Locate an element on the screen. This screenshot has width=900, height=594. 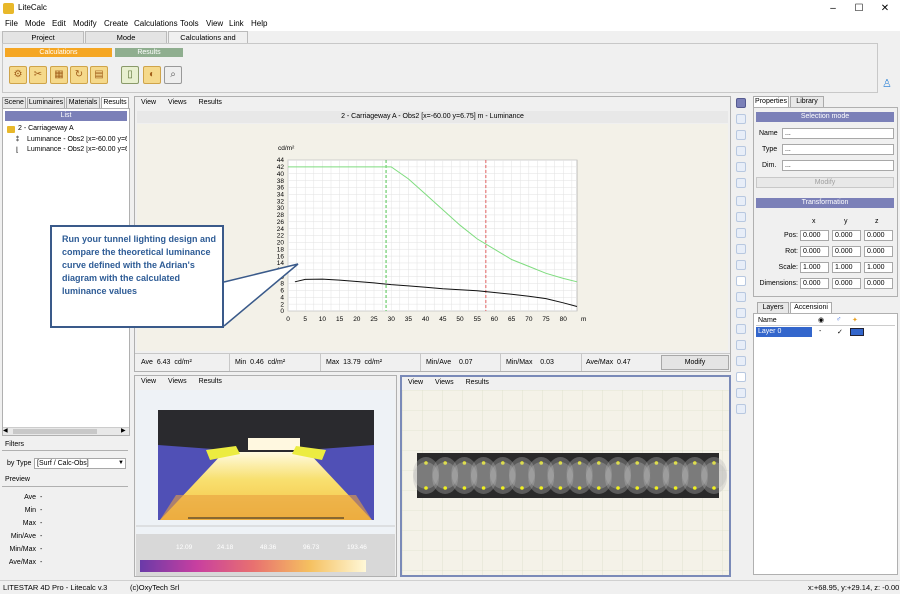
clipboard-icon: ▯ is located at coordinates (130, 75).